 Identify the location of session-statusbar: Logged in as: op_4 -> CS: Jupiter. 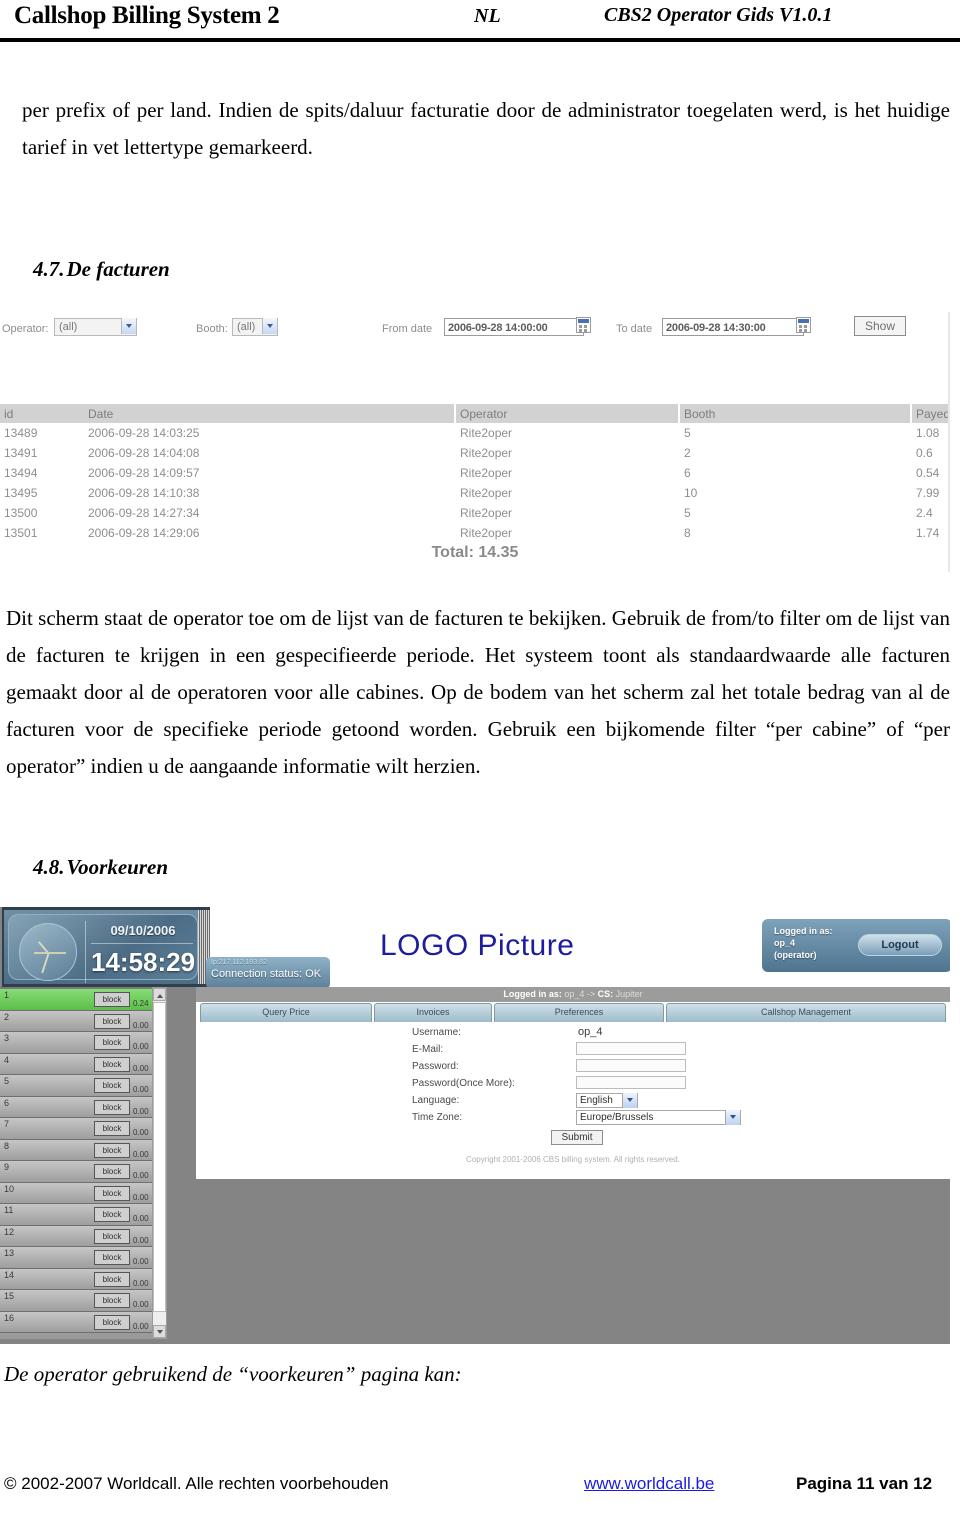
(573, 994).